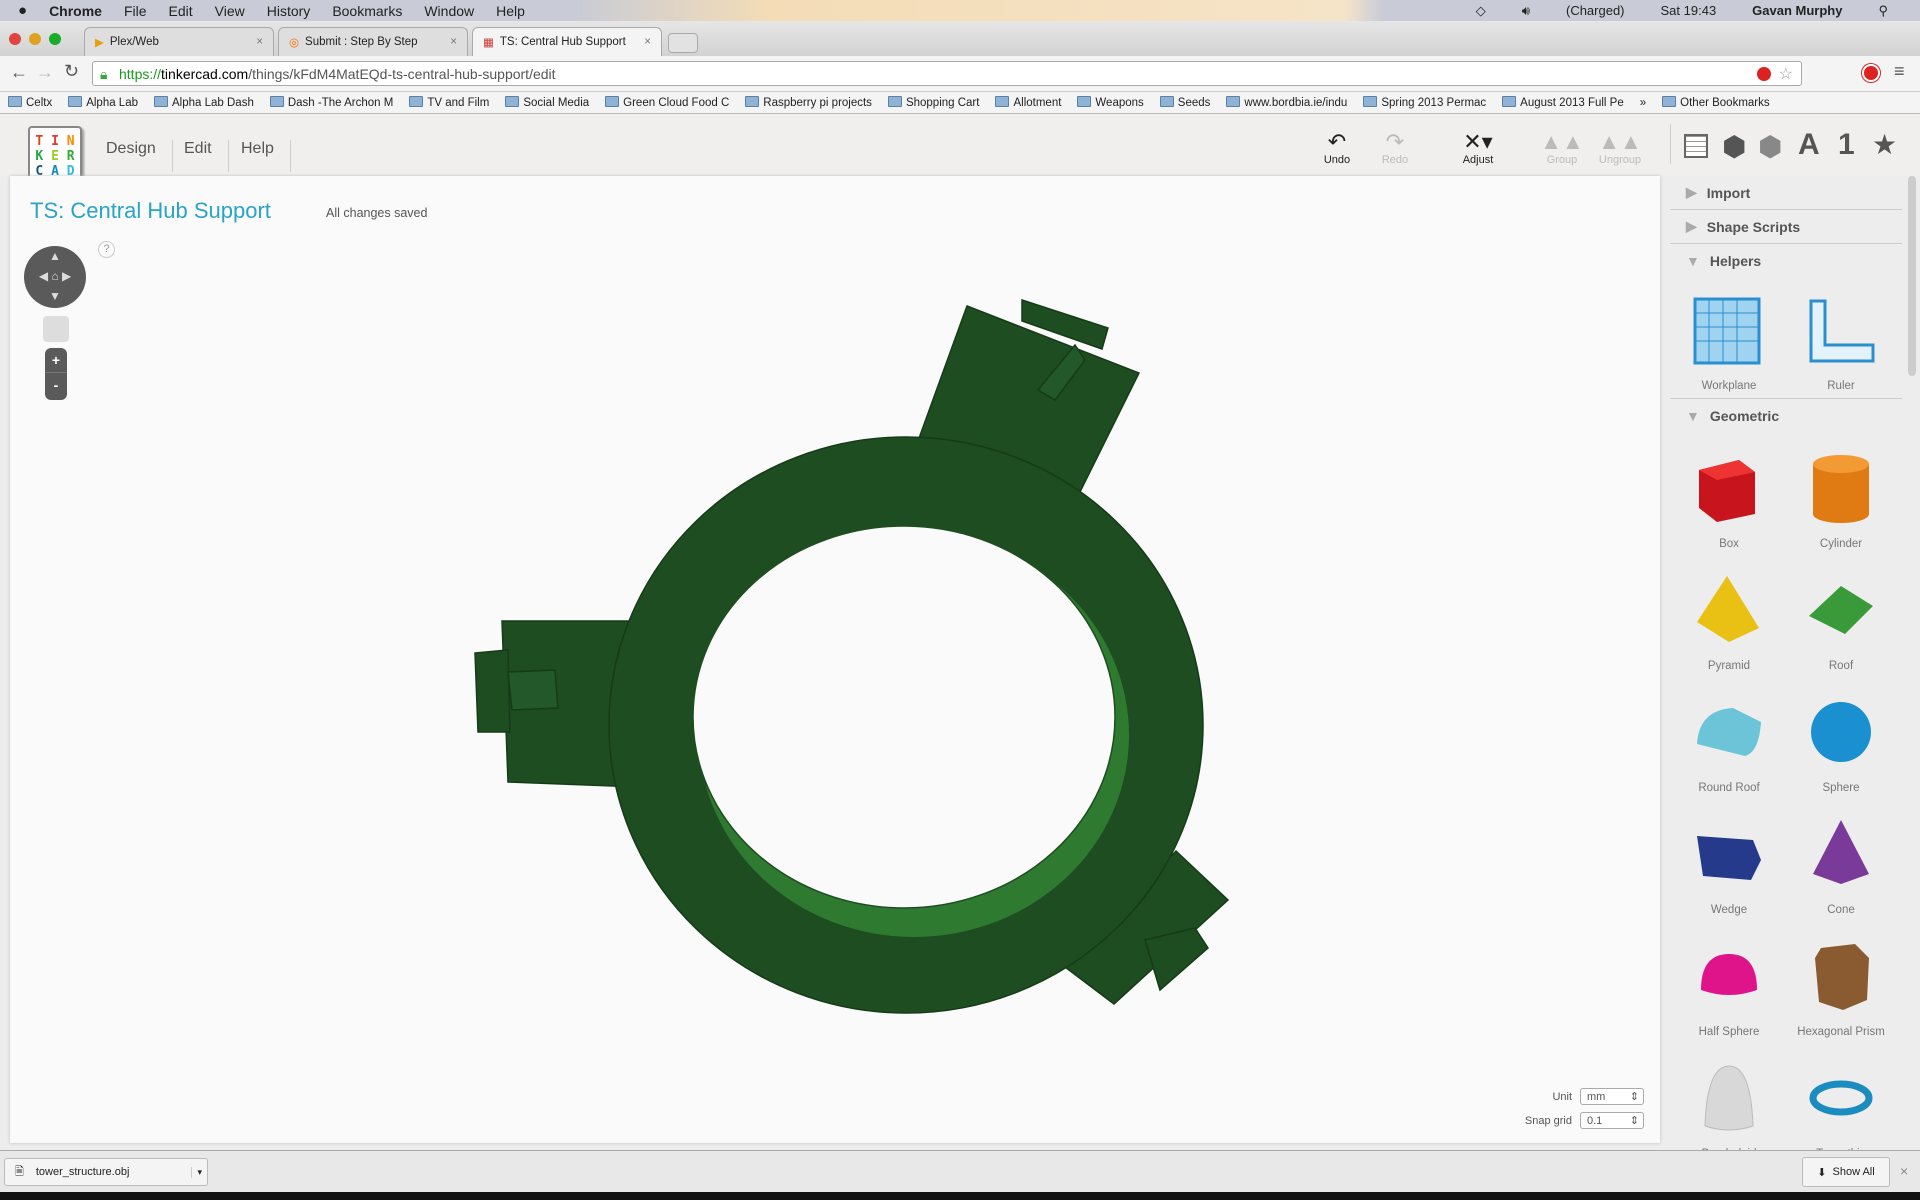 The height and width of the screenshot is (1200, 1920). What do you see at coordinates (1786, 193) in the screenshot?
I see `section-import: ▶ Import` at bounding box center [1786, 193].